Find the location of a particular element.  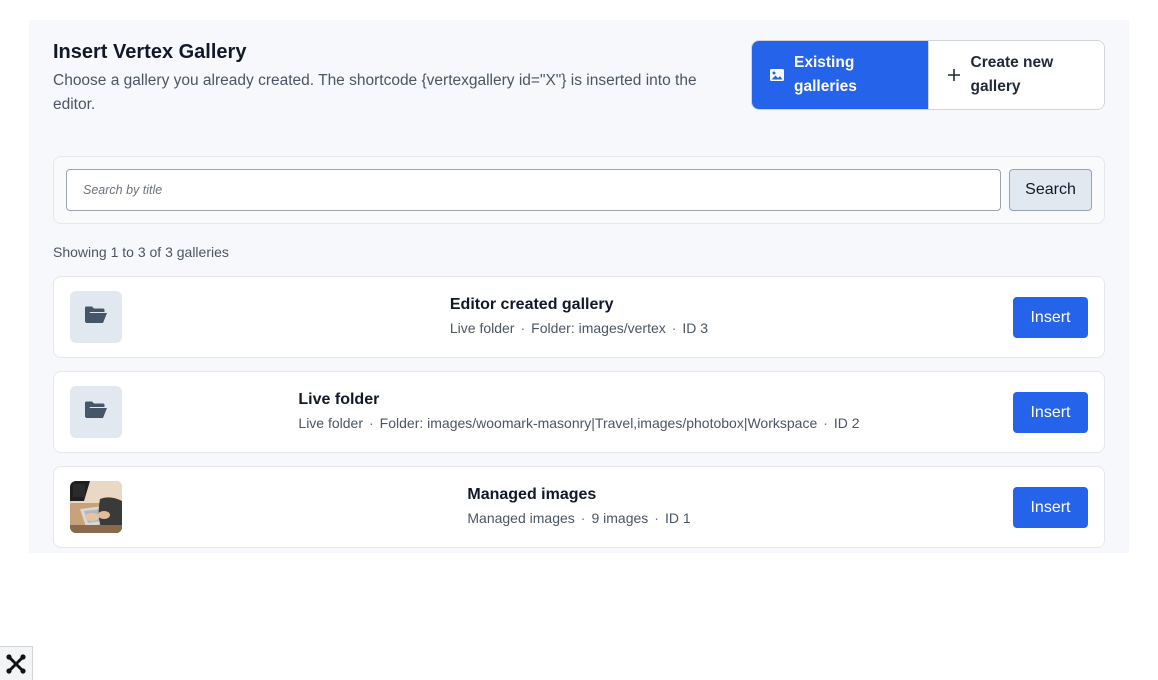

gallery-source: Managed images is located at coordinates (521, 518).